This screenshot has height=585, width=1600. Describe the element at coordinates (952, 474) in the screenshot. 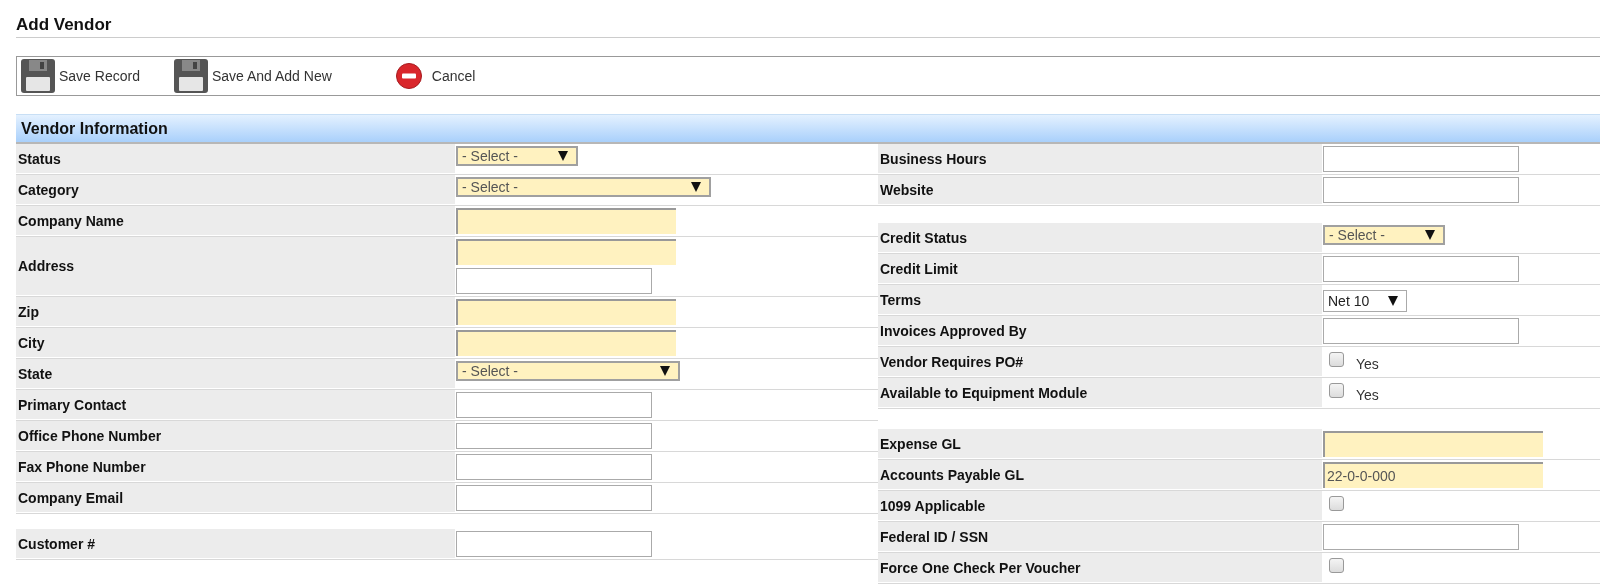

I see `field-label: Accounts Payable GL` at that location.